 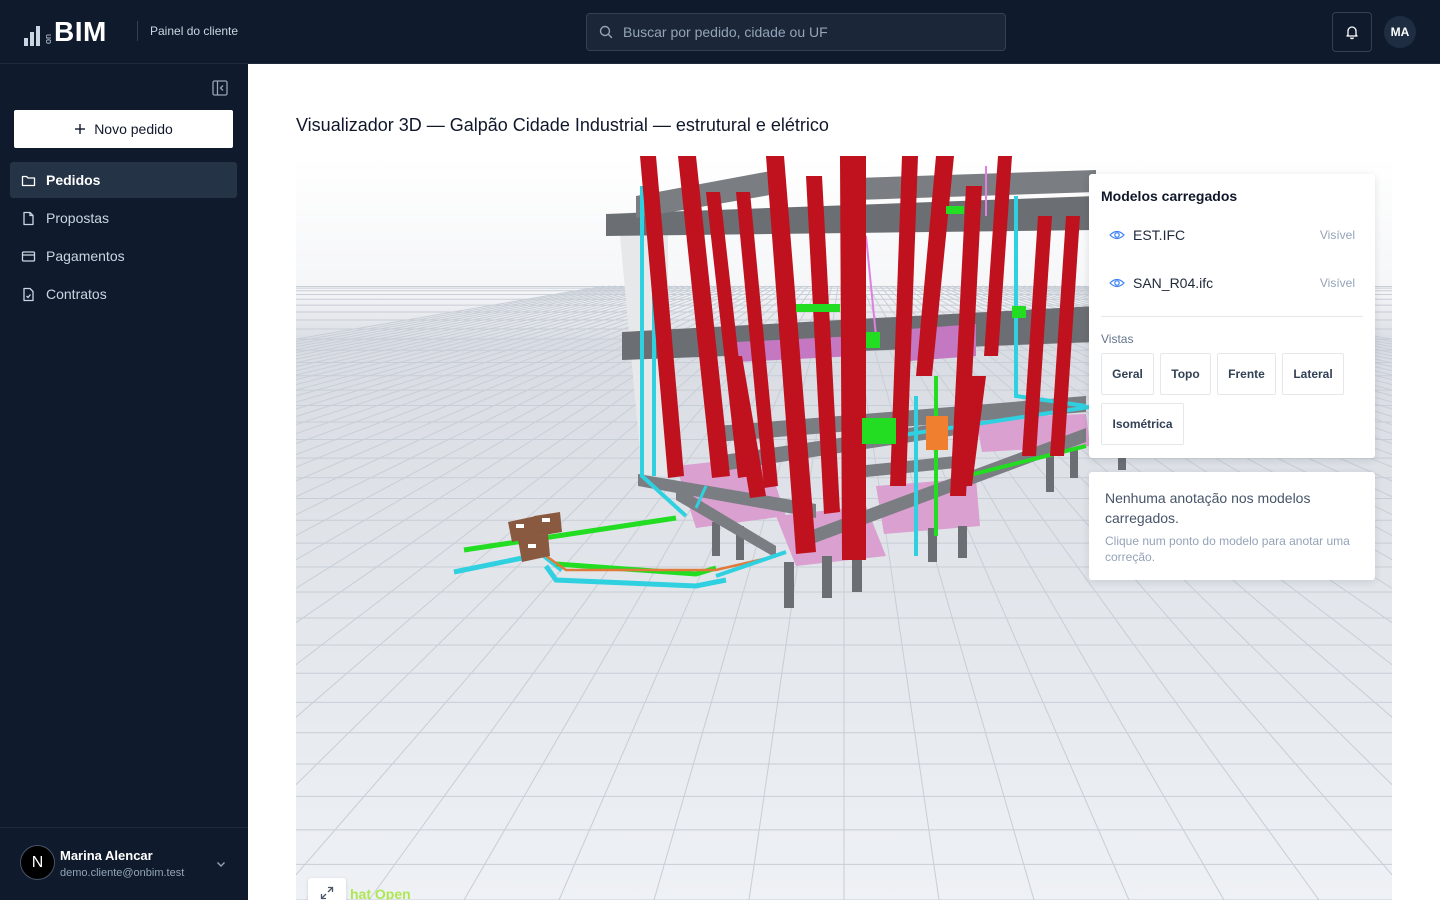 What do you see at coordinates (124, 863) in the screenshot?
I see `user-menu: N Marina Alencar demo.cliente@onbim.test` at bounding box center [124, 863].